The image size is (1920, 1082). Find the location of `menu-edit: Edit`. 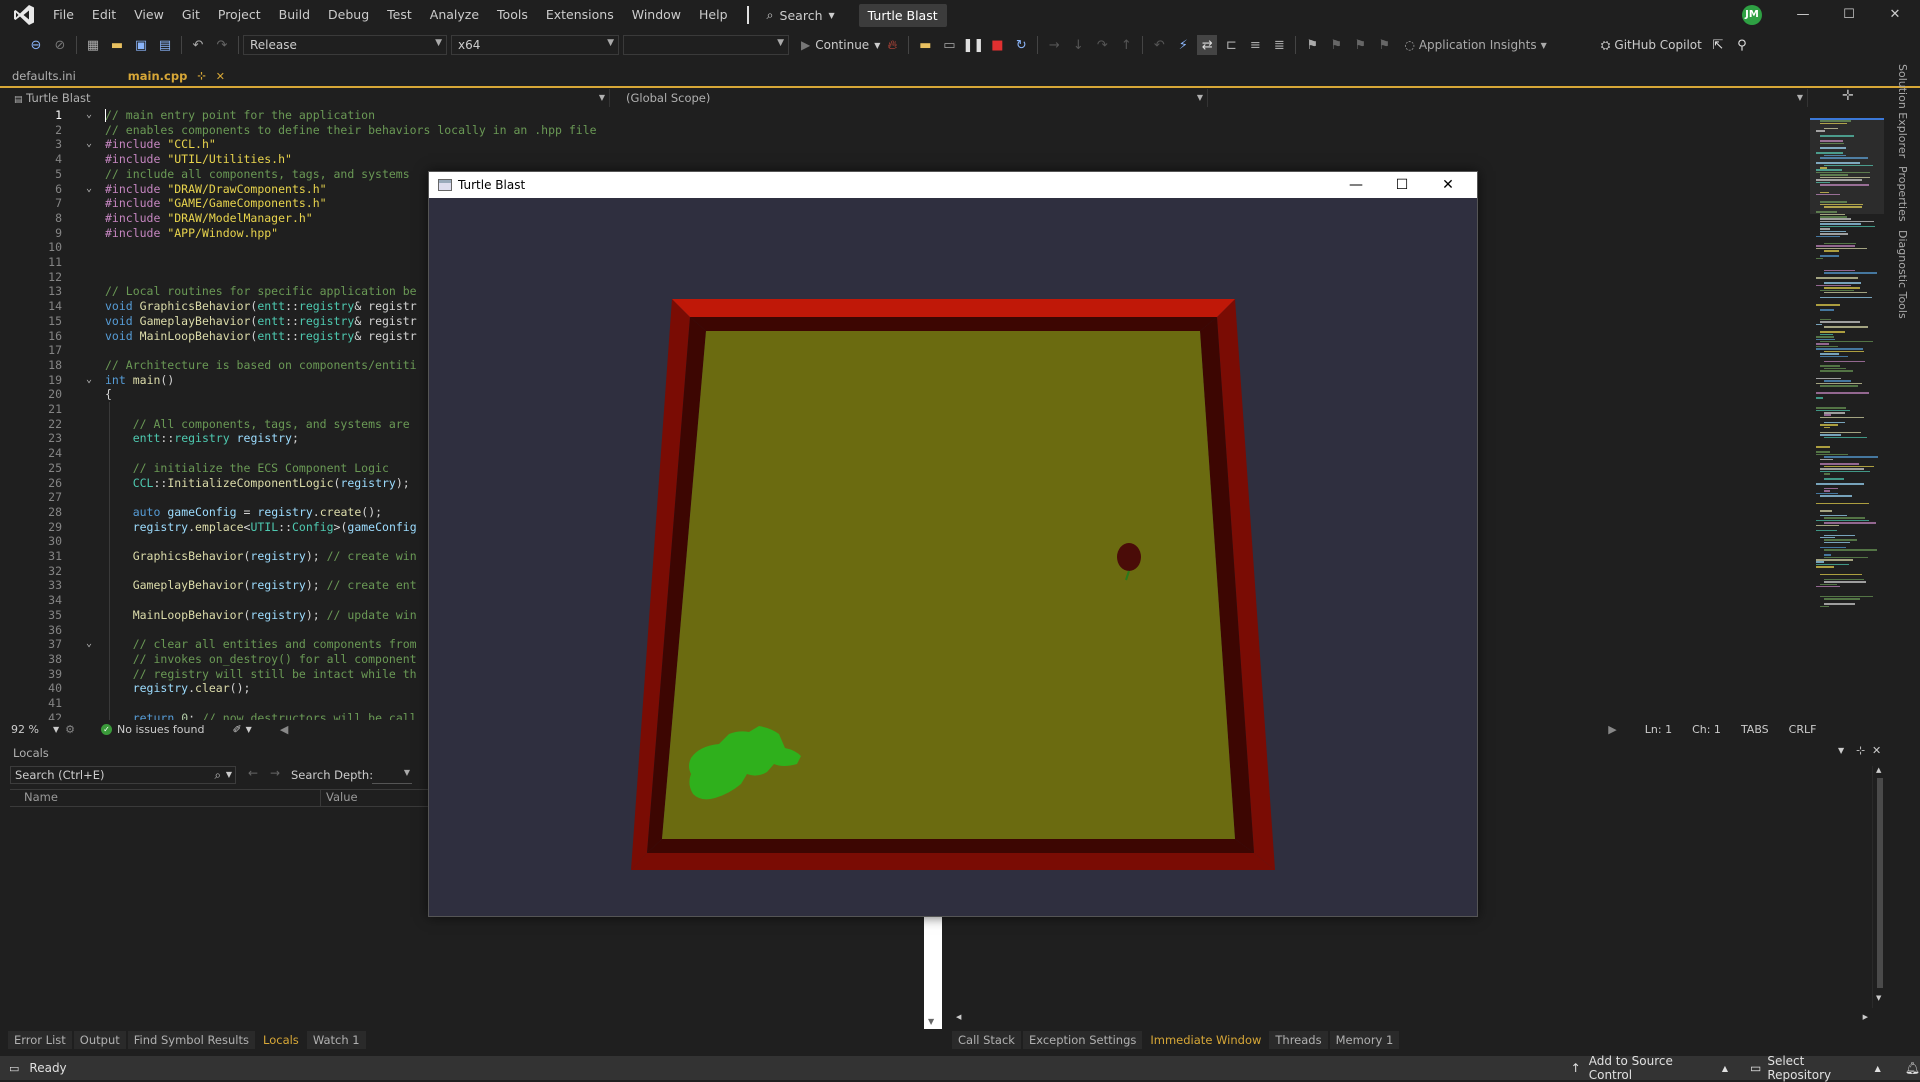

menu-edit: Edit is located at coordinates (104, 15).